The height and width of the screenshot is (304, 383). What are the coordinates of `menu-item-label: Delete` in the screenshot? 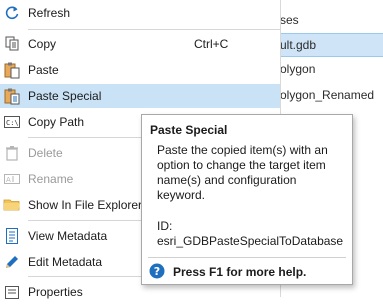 It's located at (45, 153).